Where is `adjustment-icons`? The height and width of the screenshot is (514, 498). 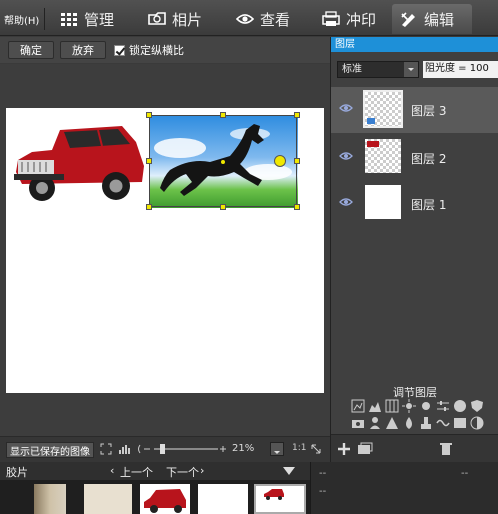 adjustment-icons is located at coordinates (424, 414).